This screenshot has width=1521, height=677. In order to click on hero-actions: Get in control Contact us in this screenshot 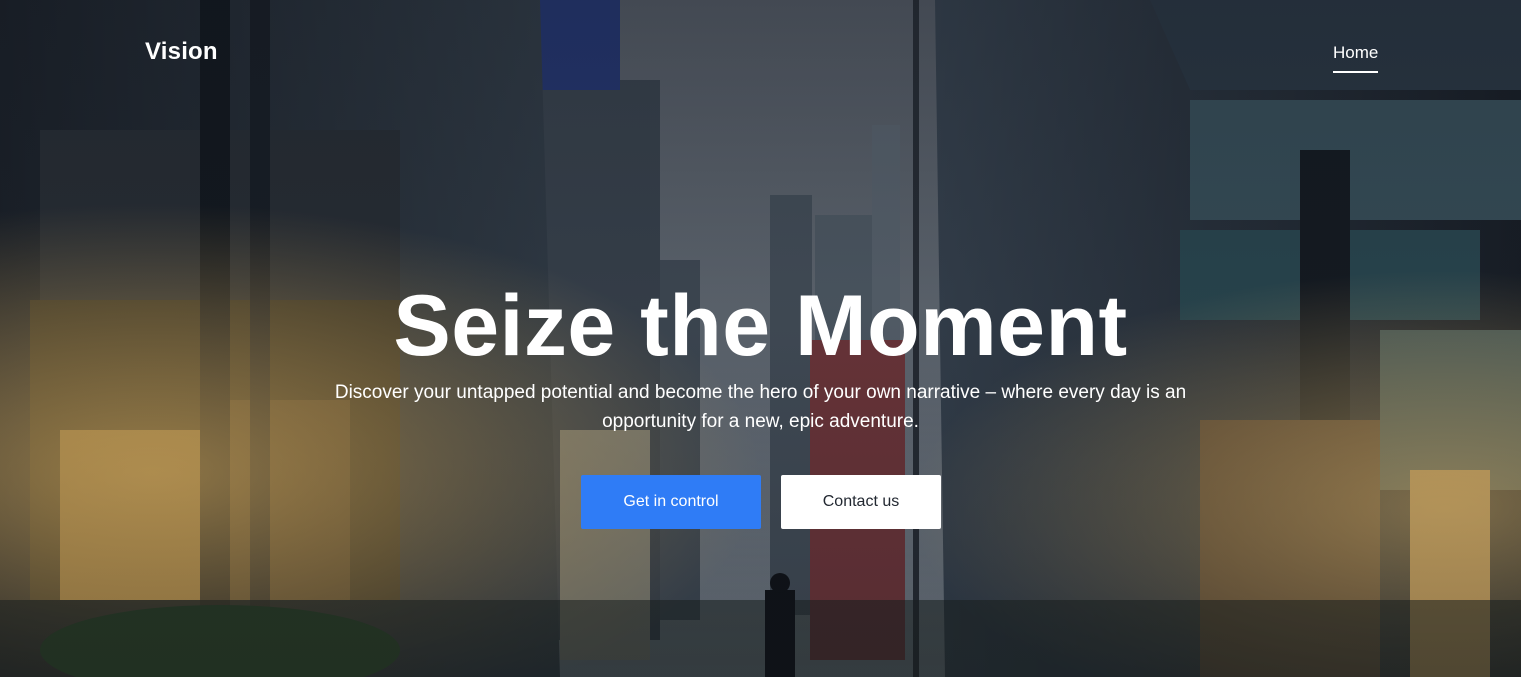, I will do `click(761, 502)`.